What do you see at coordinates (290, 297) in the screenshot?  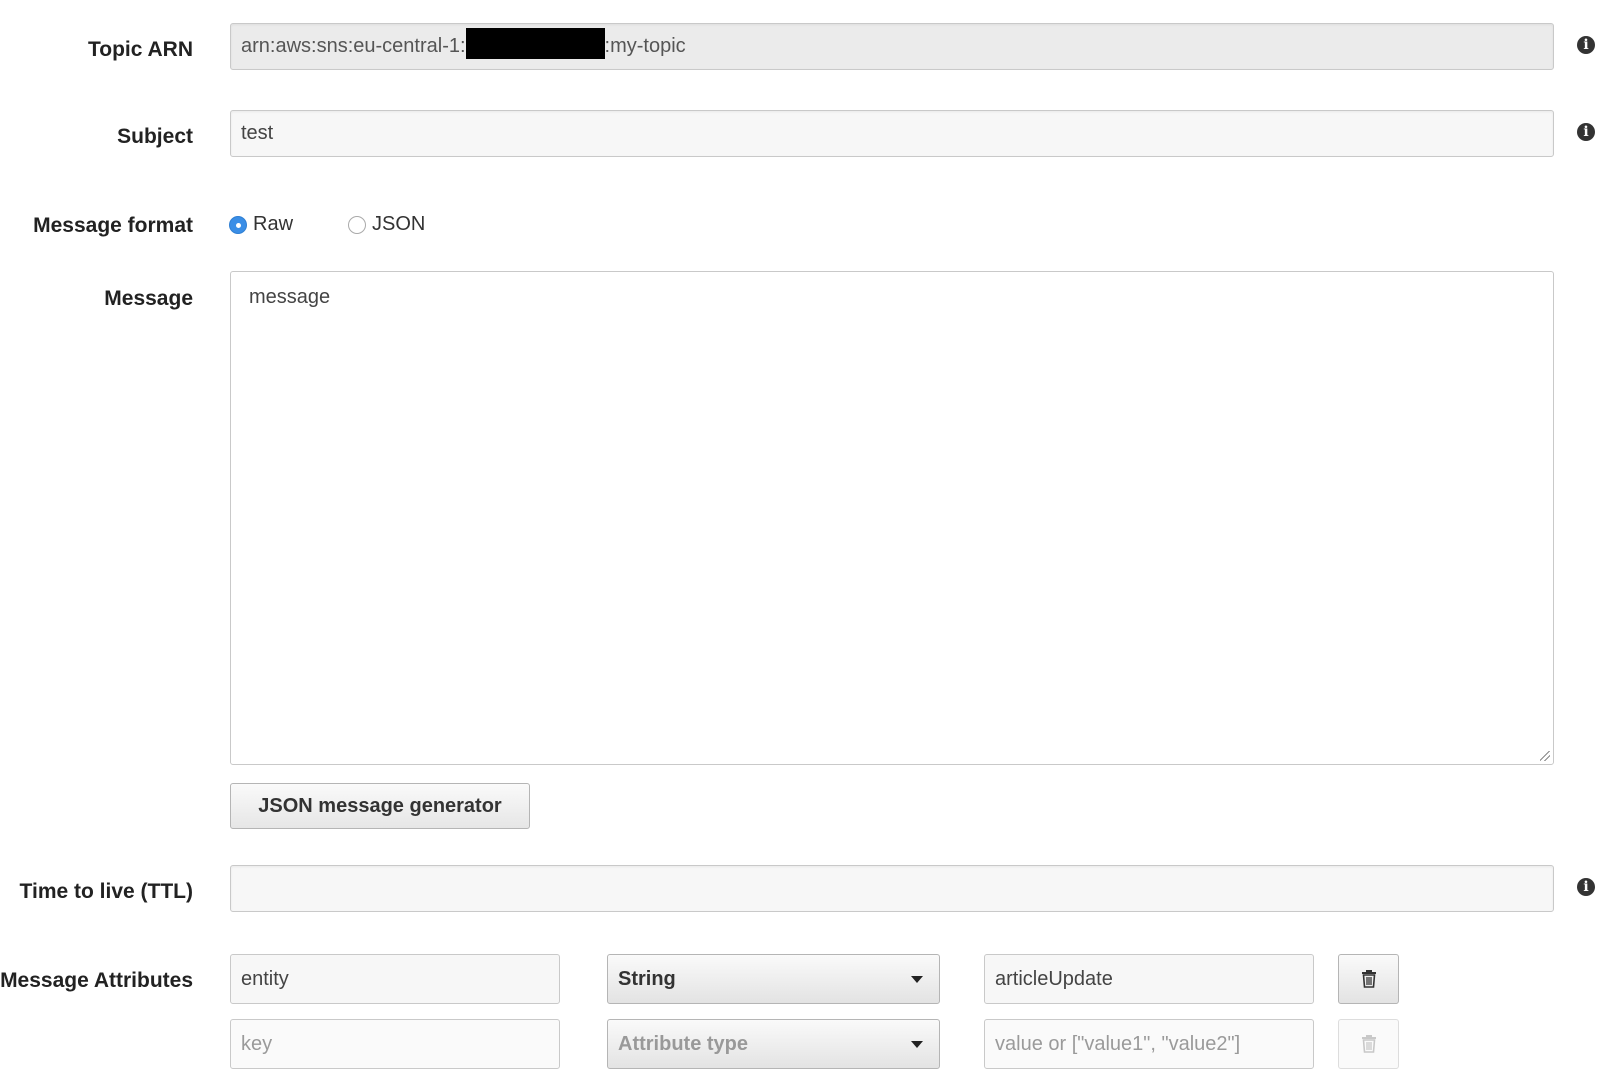 I see `message-text: message` at bounding box center [290, 297].